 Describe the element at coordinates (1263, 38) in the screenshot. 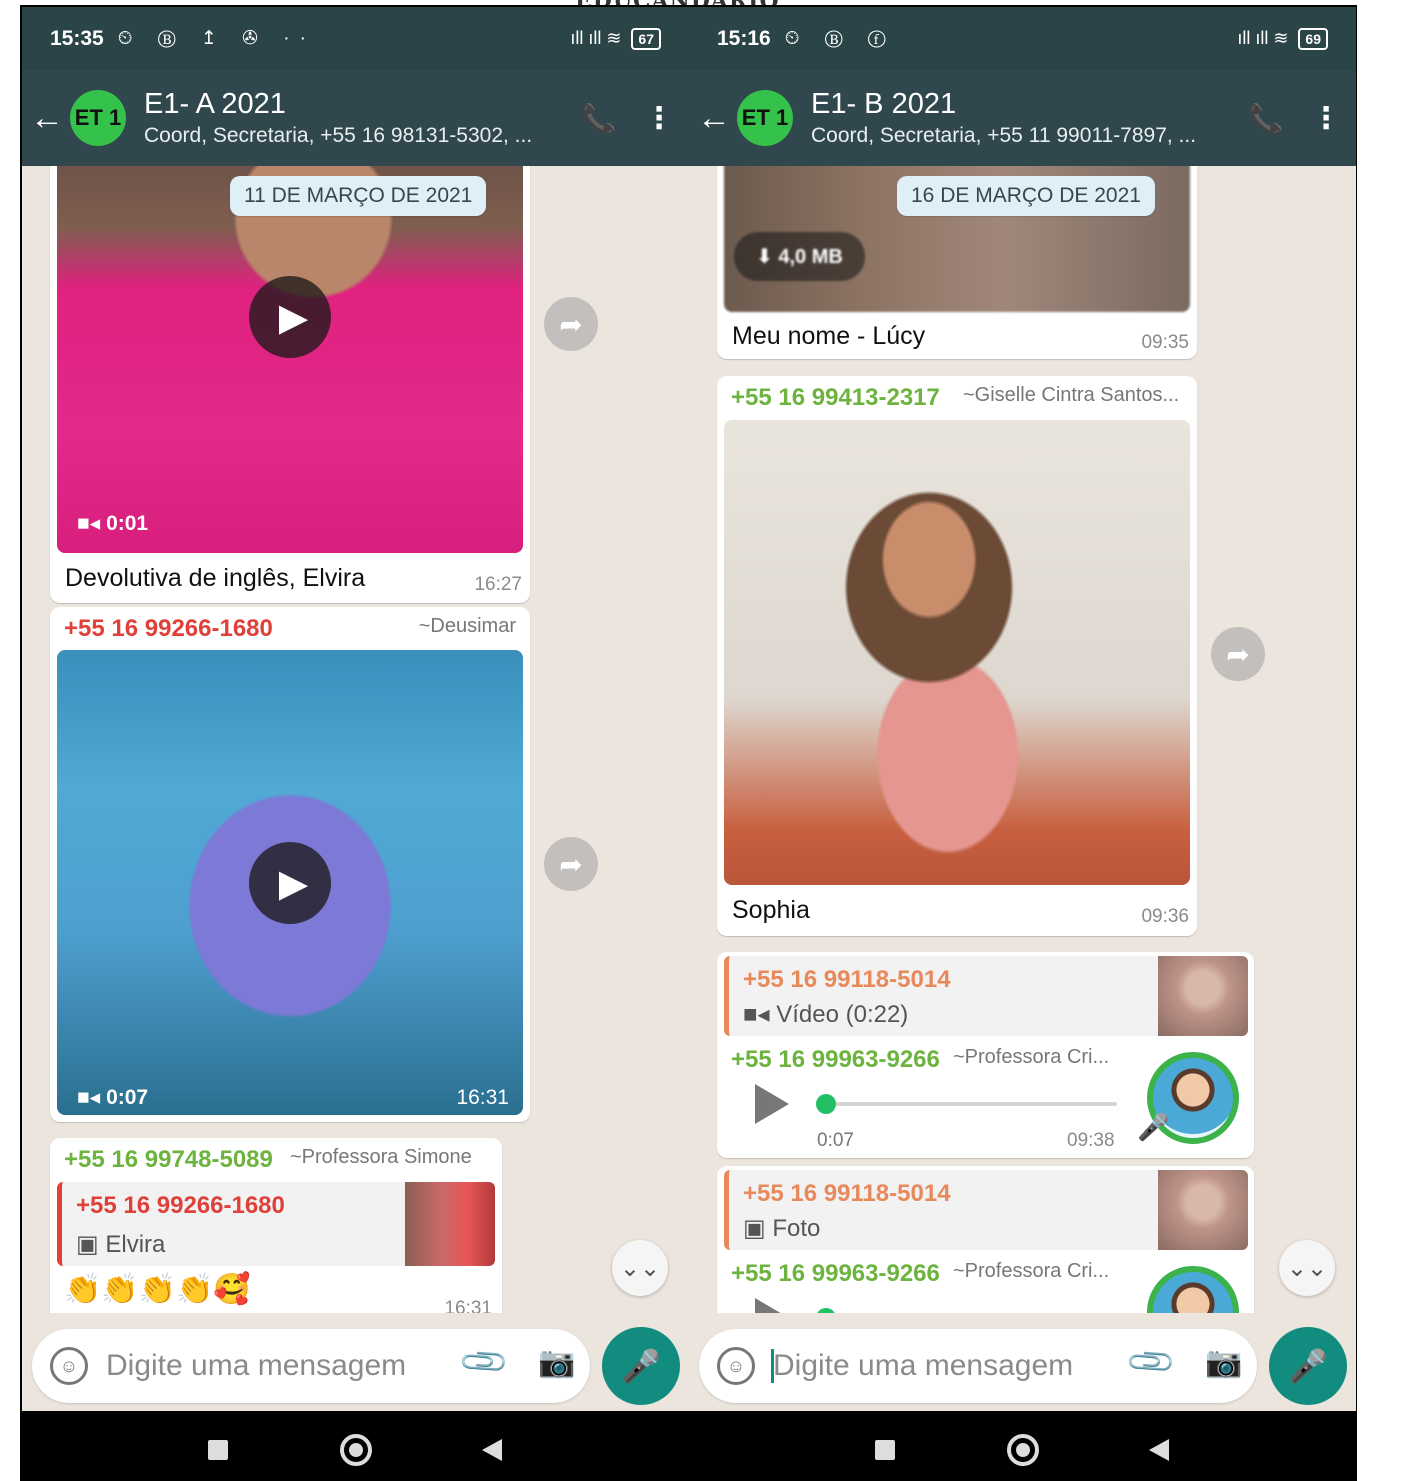

I see `signal-wifi-icons: ıll ıll ≋` at that location.